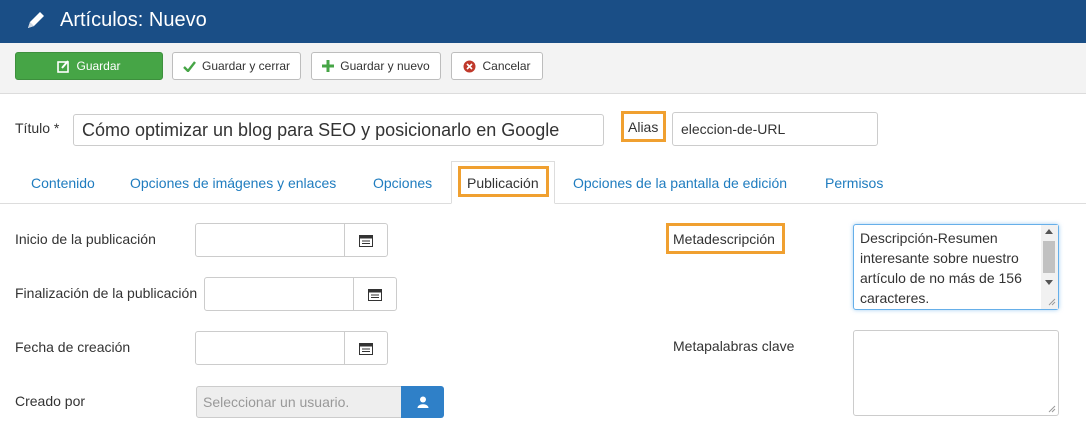  I want to click on tab-permisos: Permisos, so click(854, 183).